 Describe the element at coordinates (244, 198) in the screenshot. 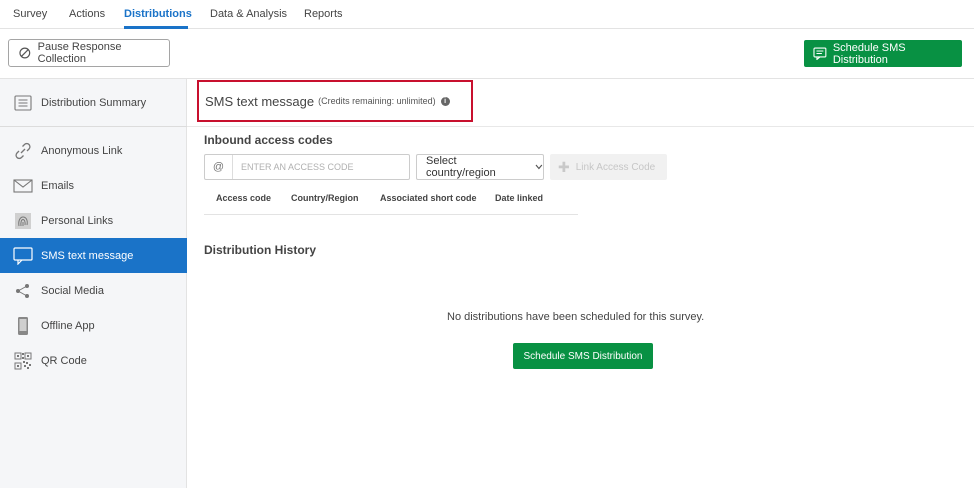

I see `column-access-code: Access code` at that location.